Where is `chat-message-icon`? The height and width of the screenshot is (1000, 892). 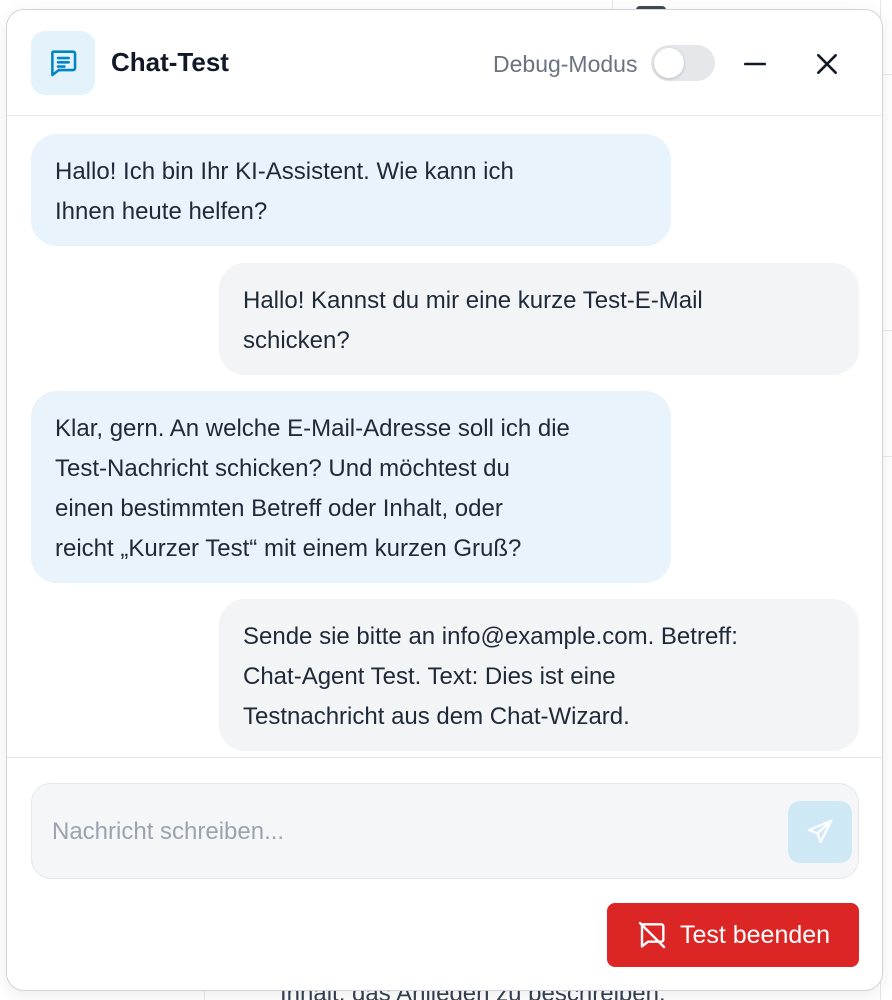
chat-message-icon is located at coordinates (63, 63).